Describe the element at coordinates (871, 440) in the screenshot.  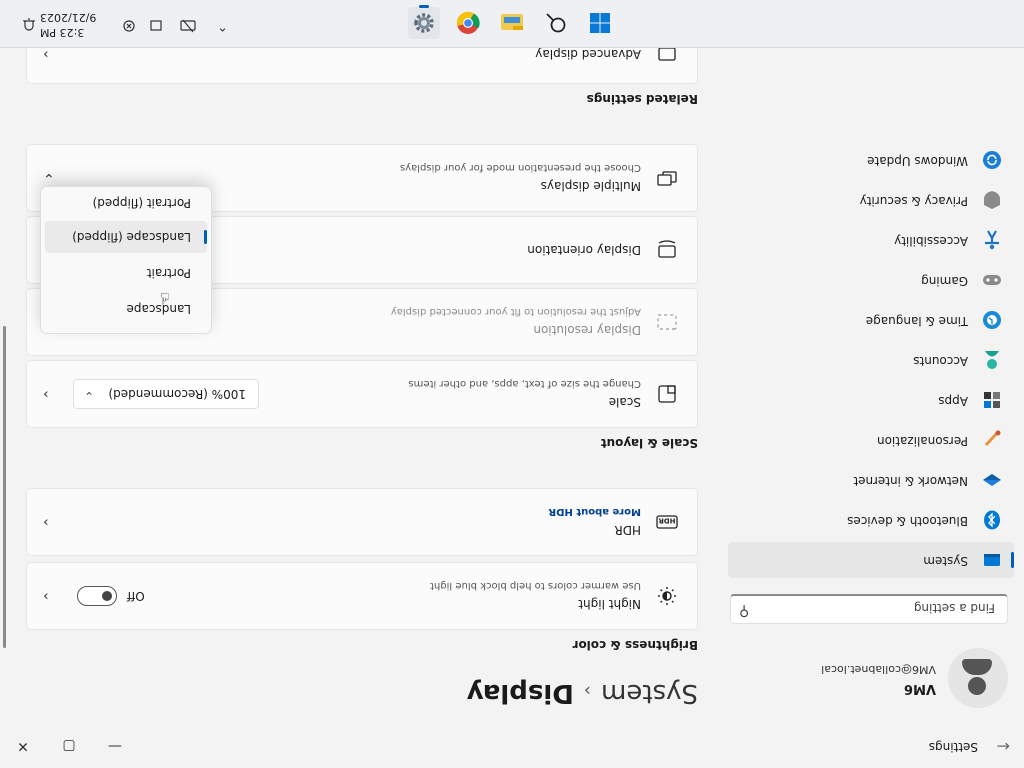
I see `sidebar-item-personalization: Personalization` at that location.